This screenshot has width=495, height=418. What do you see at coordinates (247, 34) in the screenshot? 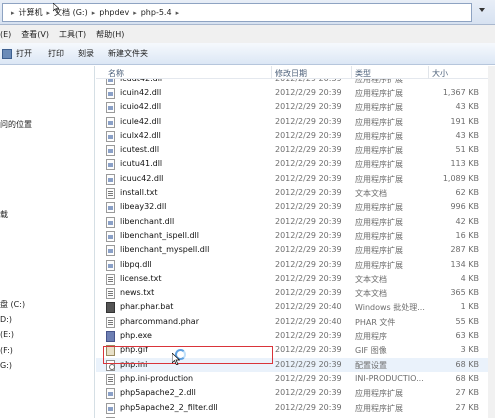
I see `menu-bar: (E) 查看(V) 工具(T) 帮助(H)` at bounding box center [247, 34].